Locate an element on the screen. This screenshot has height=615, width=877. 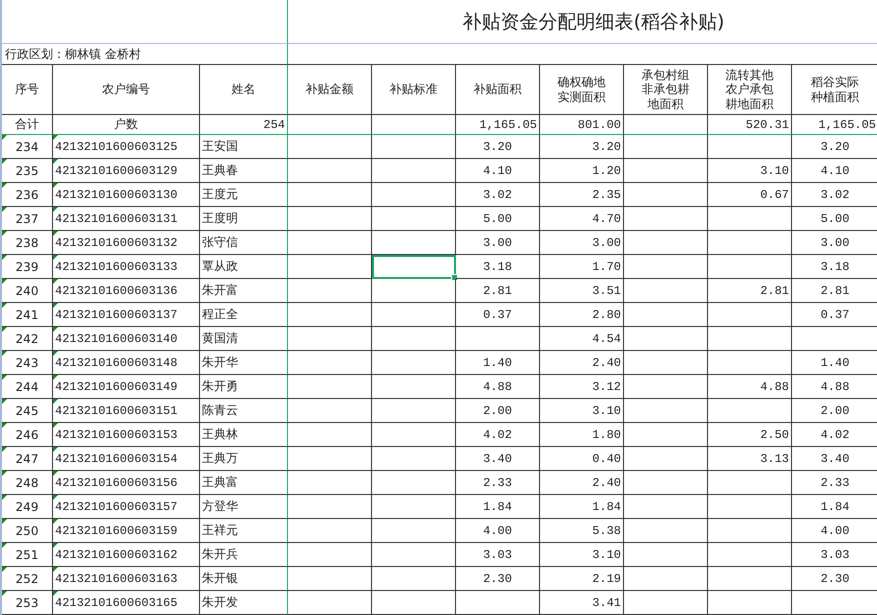
farmer-id: 42132101600603159 is located at coordinates (126, 531).